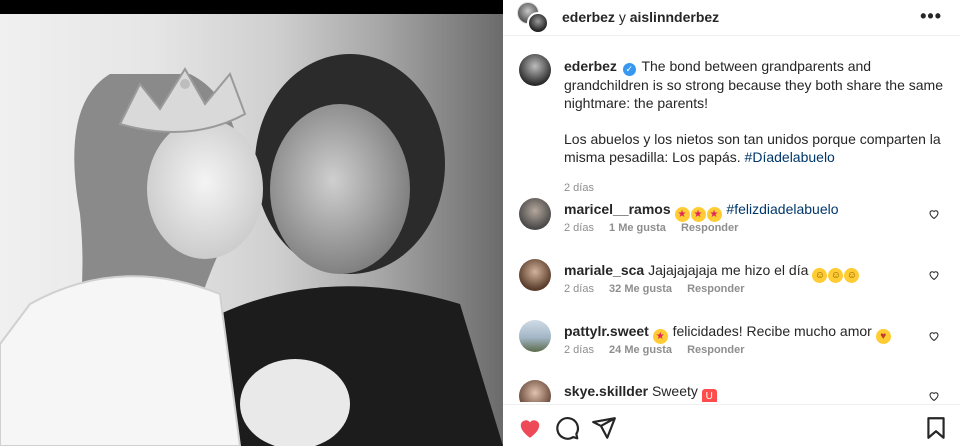 The image size is (960, 446). What do you see at coordinates (604, 428) in the screenshot?
I see `share-icon` at bounding box center [604, 428].